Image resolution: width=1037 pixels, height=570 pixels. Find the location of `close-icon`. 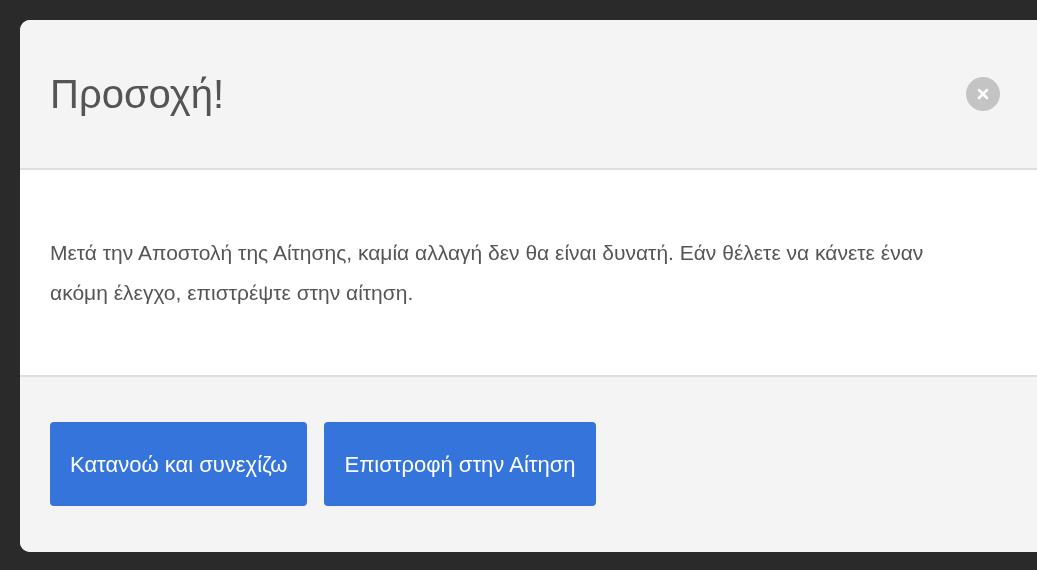

close-icon is located at coordinates (983, 94).